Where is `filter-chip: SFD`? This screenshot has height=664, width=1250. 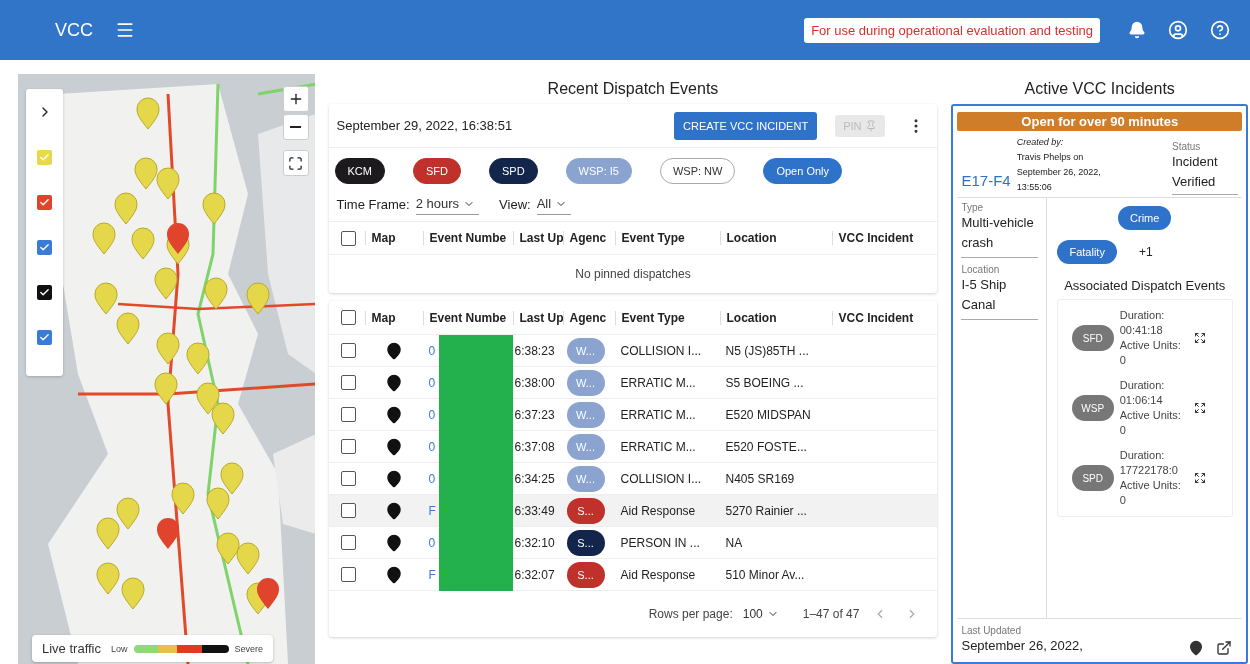
filter-chip: SFD is located at coordinates (436, 171).